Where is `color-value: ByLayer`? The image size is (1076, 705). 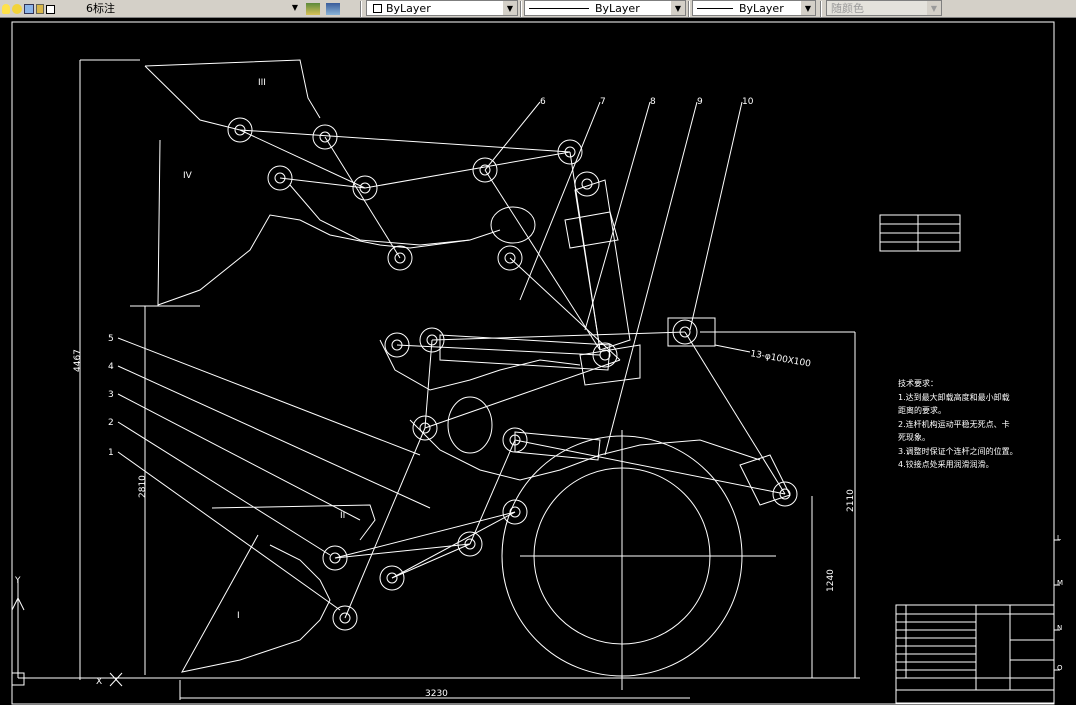
color-value: ByLayer is located at coordinates (408, 8).